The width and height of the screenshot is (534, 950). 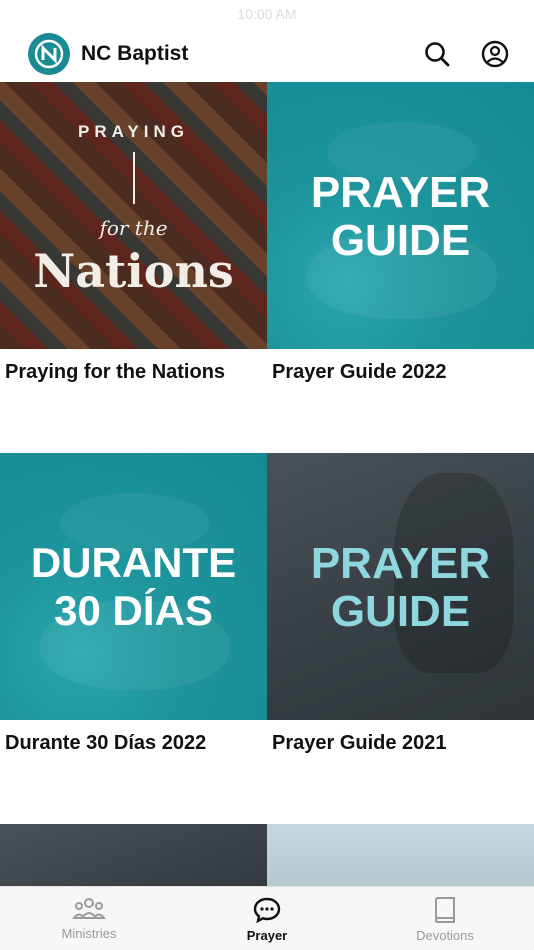 What do you see at coordinates (133, 271) in the screenshot?
I see `thumbnail-art-text: Nations` at bounding box center [133, 271].